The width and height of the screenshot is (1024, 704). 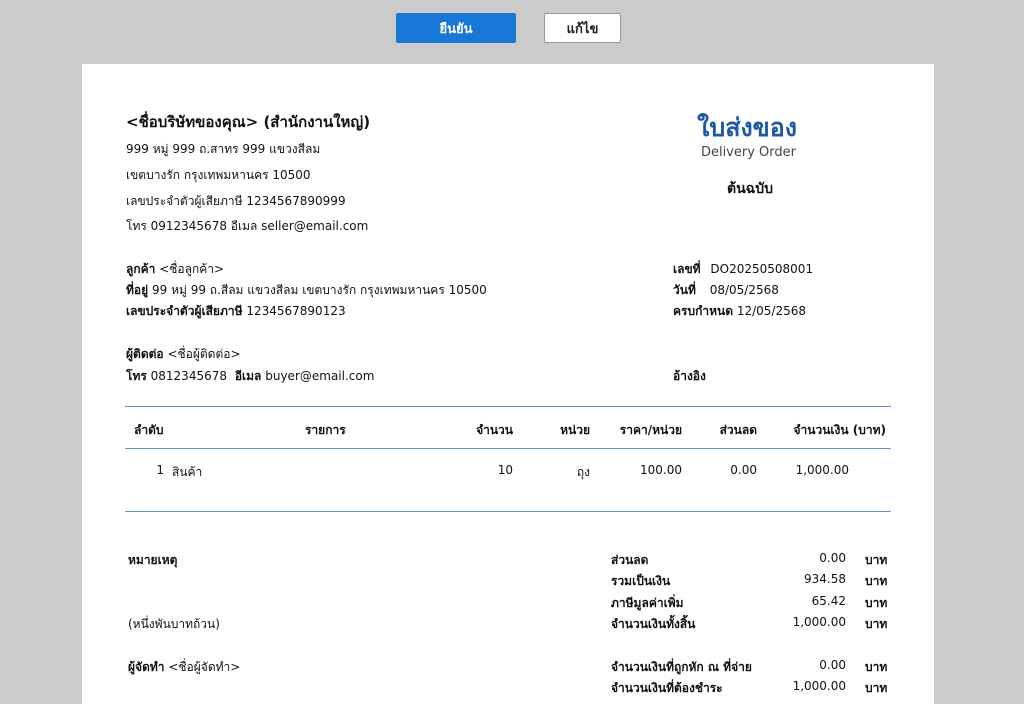 I want to click on document-title: ใบส่งของ, so click(x=747, y=127).